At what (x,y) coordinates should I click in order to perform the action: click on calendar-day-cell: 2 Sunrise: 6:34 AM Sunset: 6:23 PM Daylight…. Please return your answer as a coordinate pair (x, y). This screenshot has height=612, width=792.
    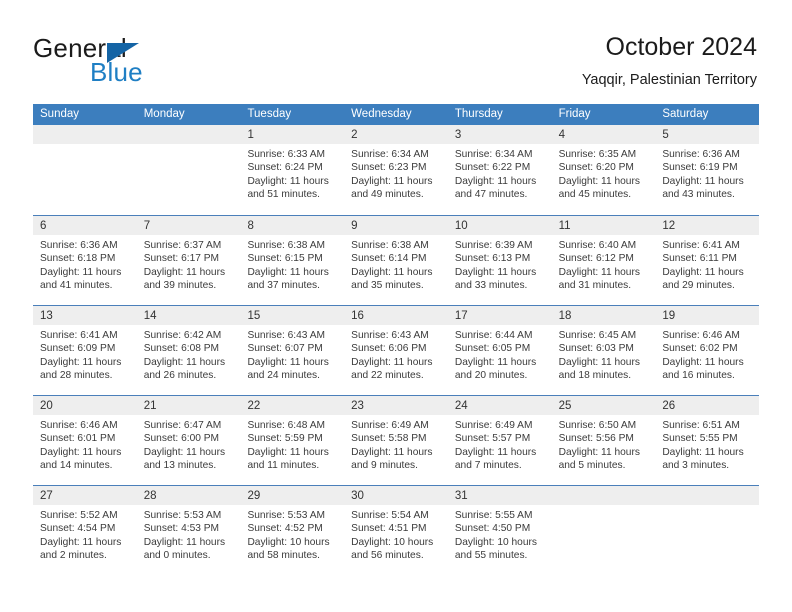
    Looking at the image, I should click on (396, 170).